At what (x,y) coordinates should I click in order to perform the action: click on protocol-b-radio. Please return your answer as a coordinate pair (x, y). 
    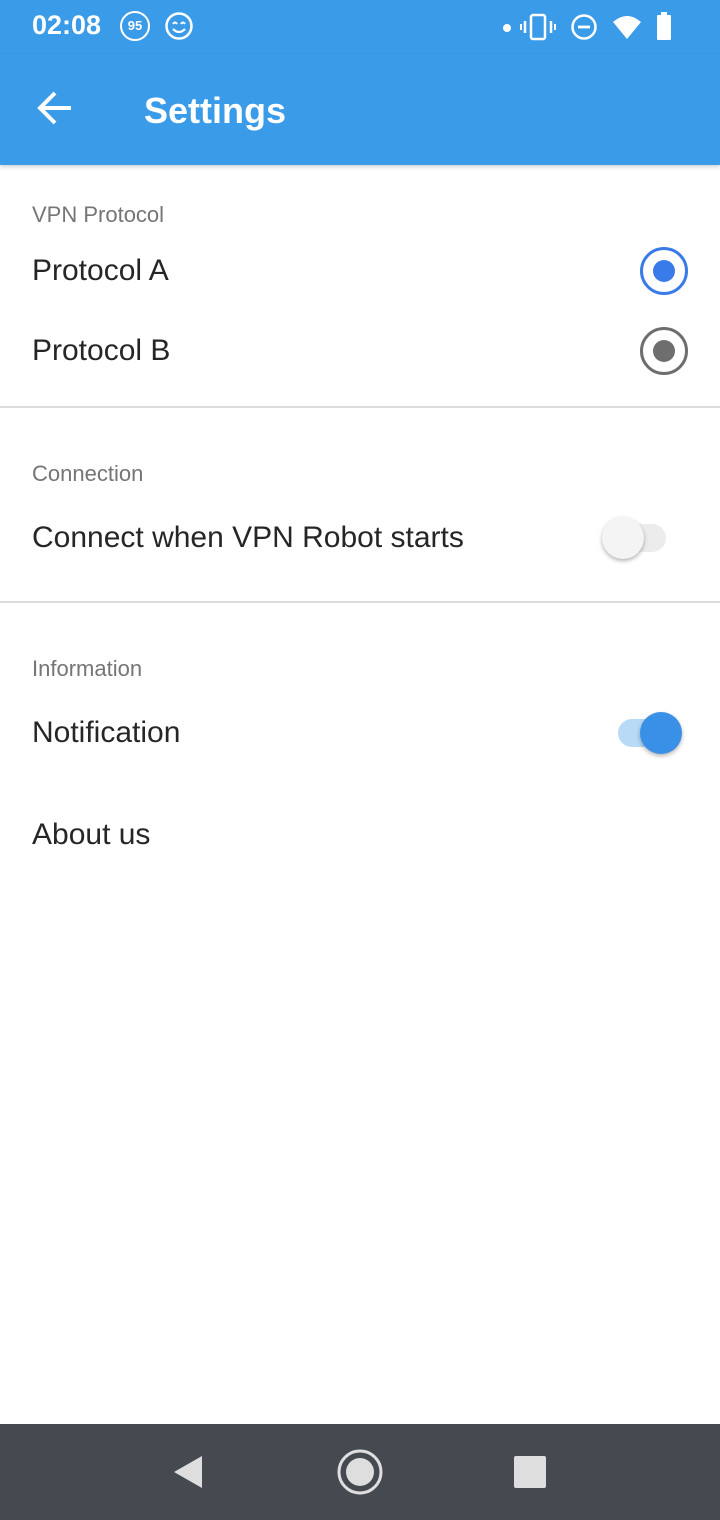
    Looking at the image, I should click on (664, 351).